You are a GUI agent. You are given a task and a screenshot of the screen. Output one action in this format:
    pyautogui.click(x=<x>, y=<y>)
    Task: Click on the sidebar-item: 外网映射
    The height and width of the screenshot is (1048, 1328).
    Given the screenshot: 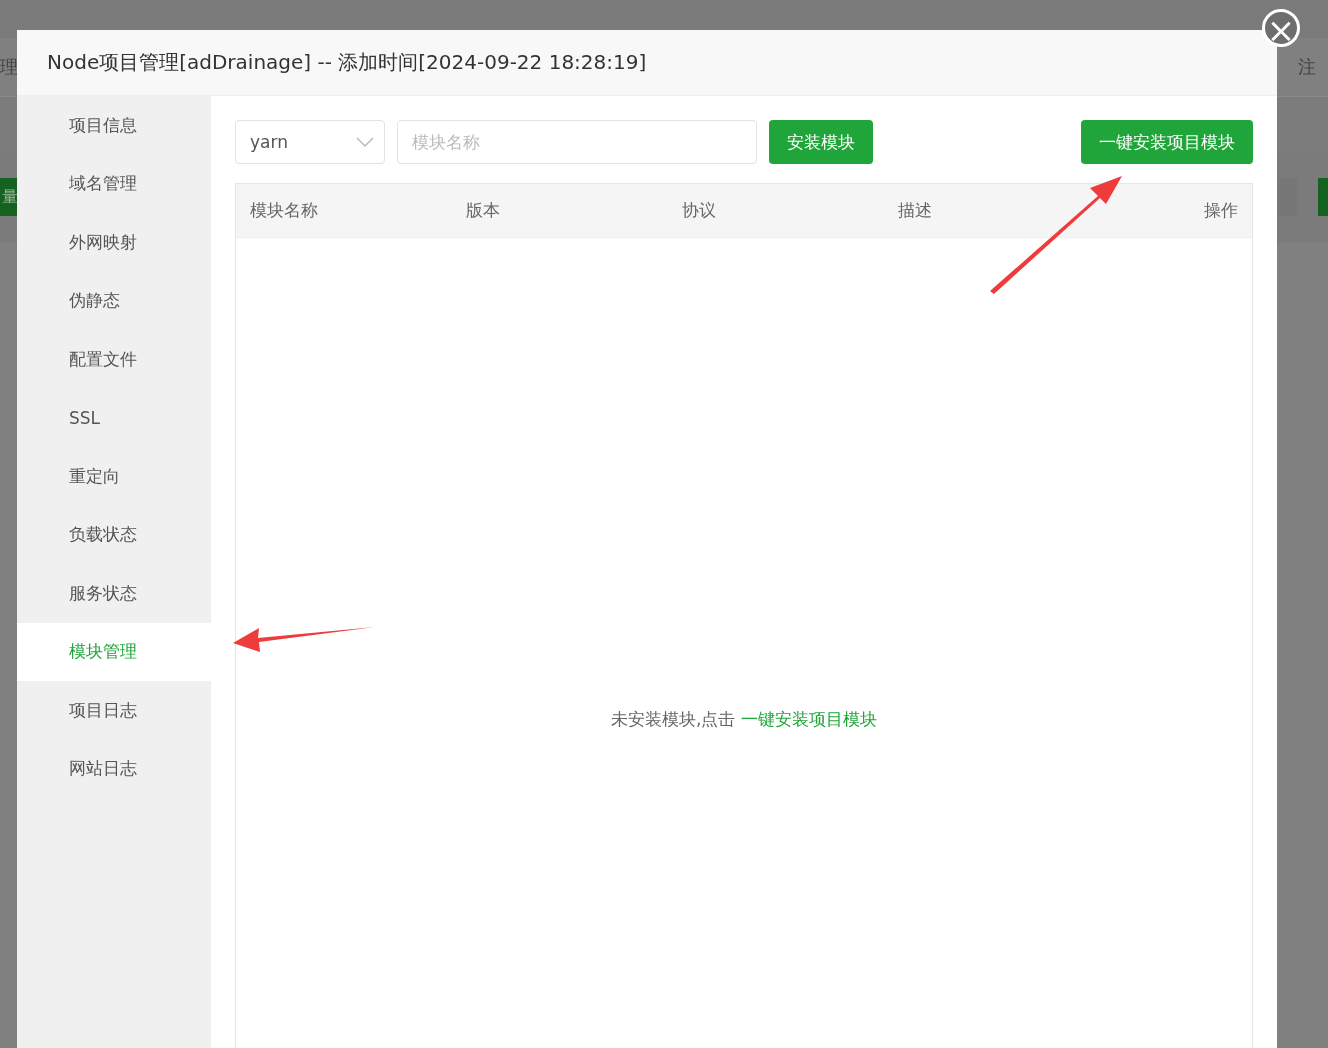 What is the action you would take?
    pyautogui.click(x=114, y=242)
    